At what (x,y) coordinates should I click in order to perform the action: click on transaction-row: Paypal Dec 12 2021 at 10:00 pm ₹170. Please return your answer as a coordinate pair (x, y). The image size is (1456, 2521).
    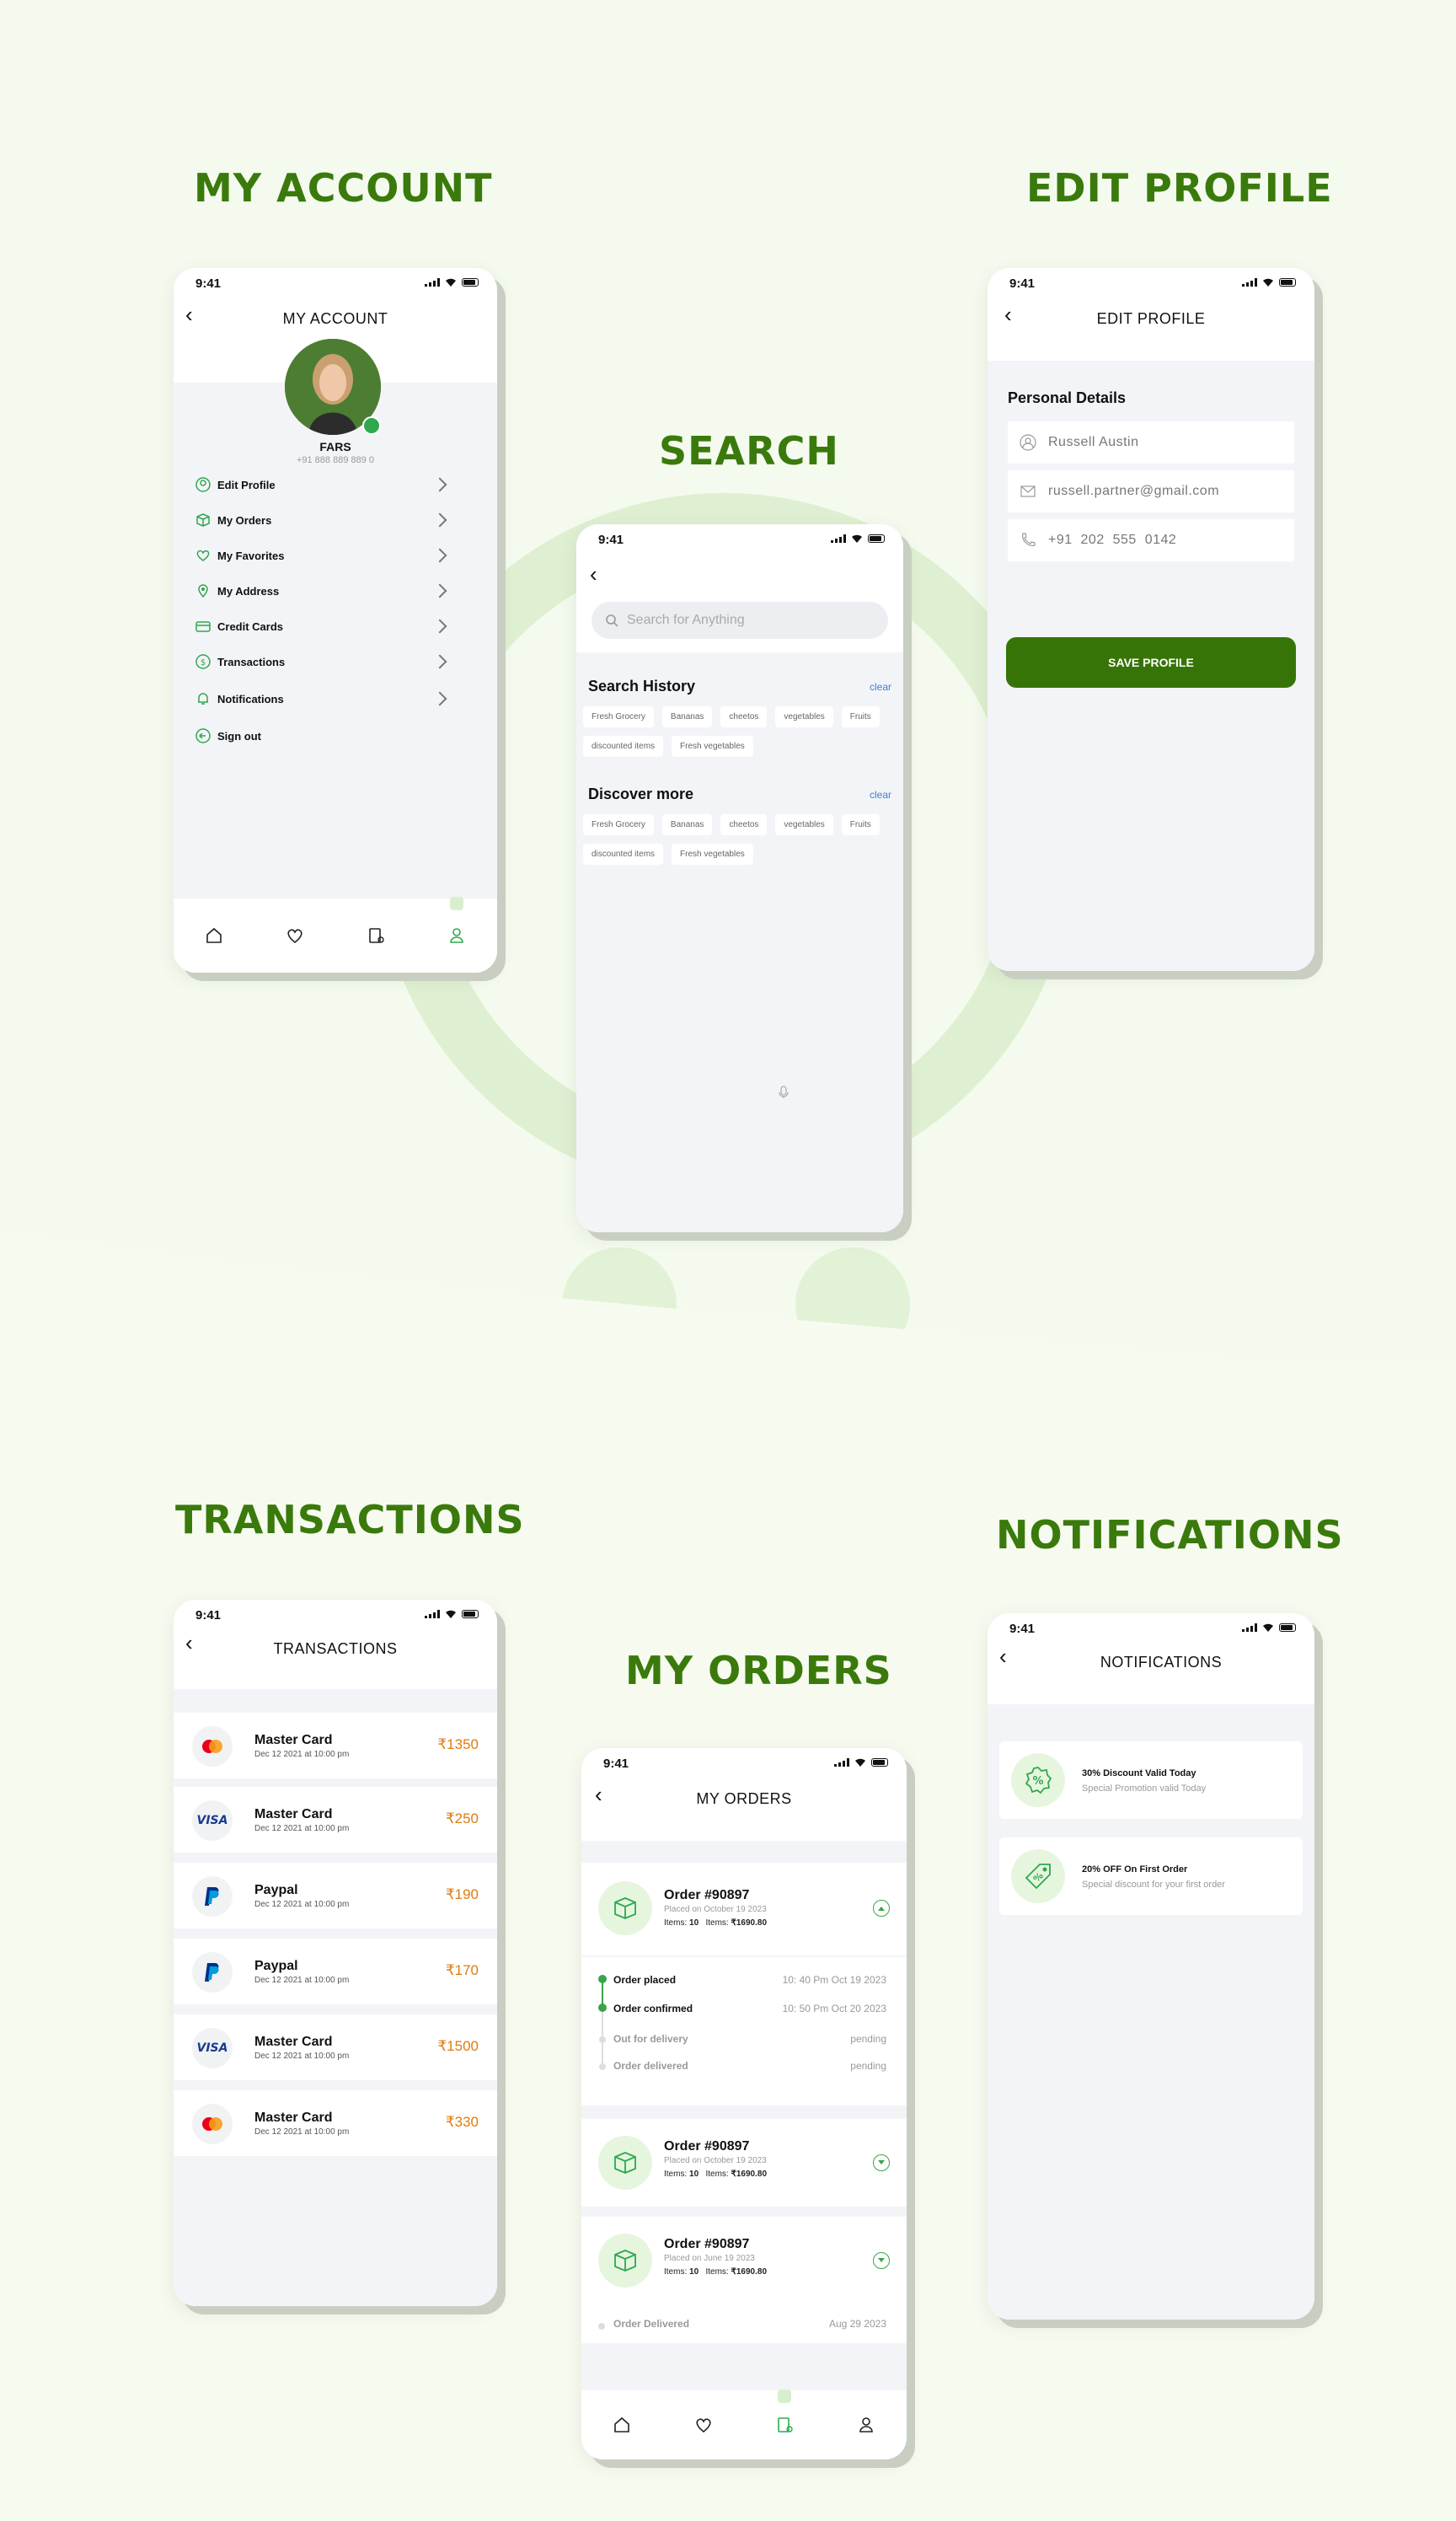
    Looking at the image, I should click on (335, 1971).